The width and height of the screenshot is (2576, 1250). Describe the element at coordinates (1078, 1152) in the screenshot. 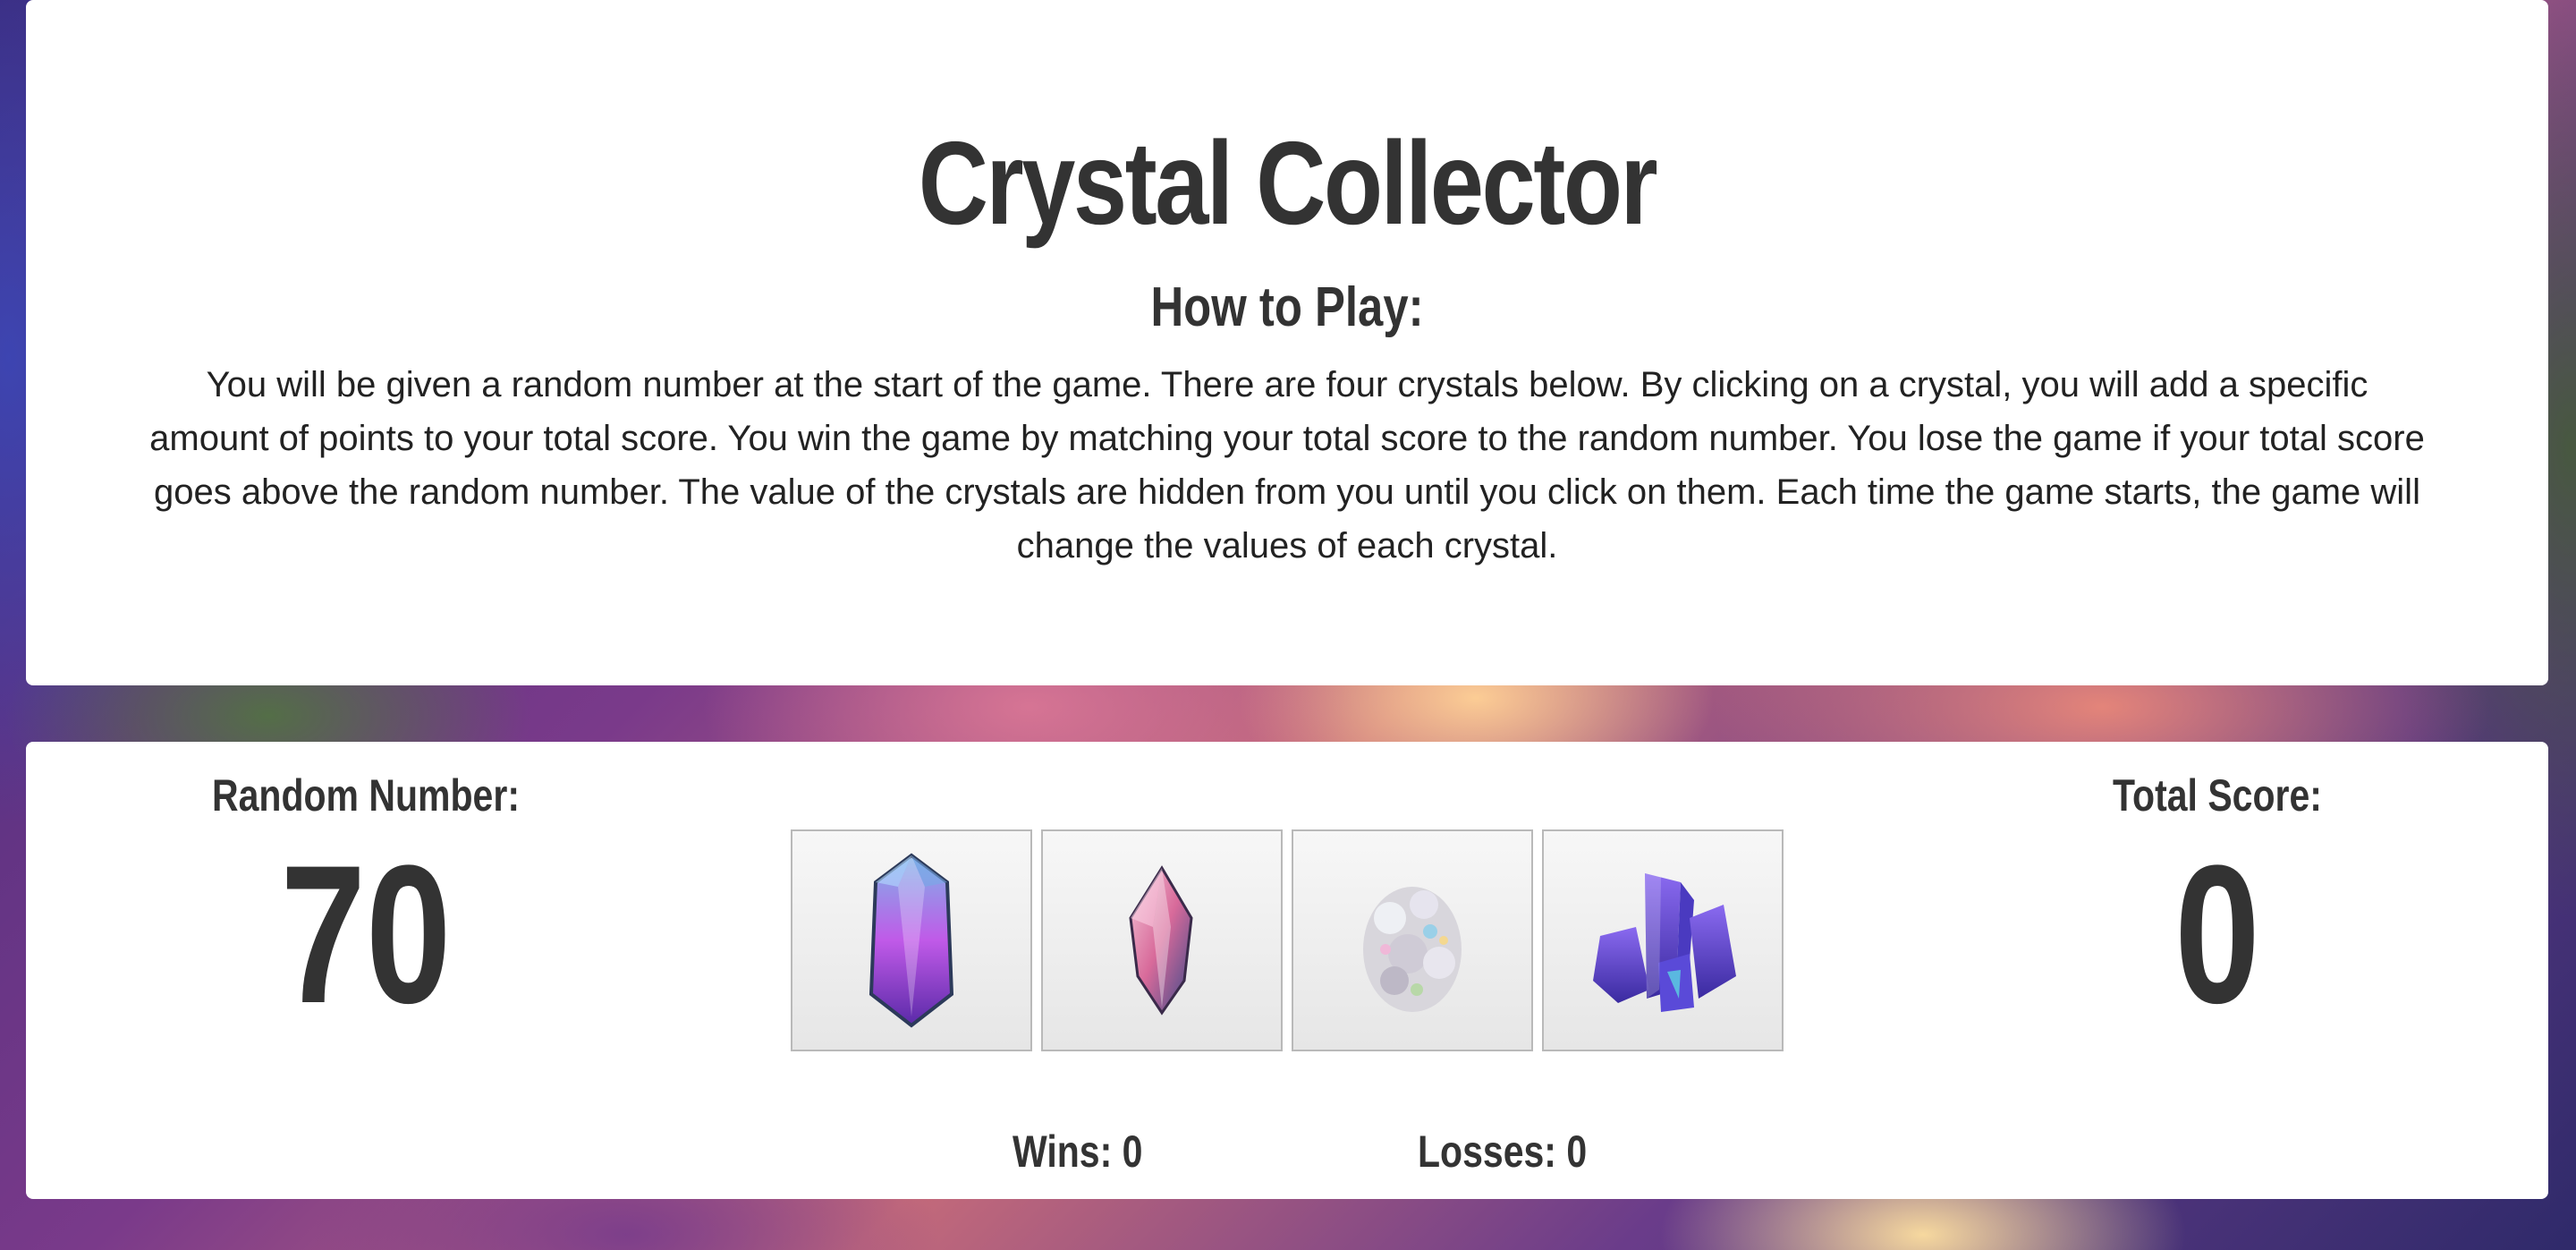

I see `wins-counter: Wins: 0` at that location.